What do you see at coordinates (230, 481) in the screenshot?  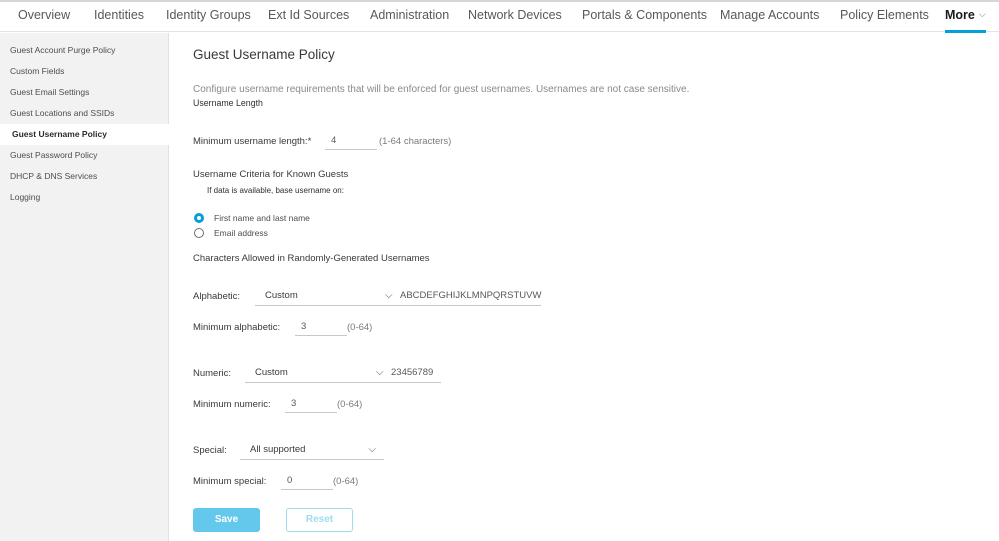 I see `min-special-label: Minimum special:` at bounding box center [230, 481].